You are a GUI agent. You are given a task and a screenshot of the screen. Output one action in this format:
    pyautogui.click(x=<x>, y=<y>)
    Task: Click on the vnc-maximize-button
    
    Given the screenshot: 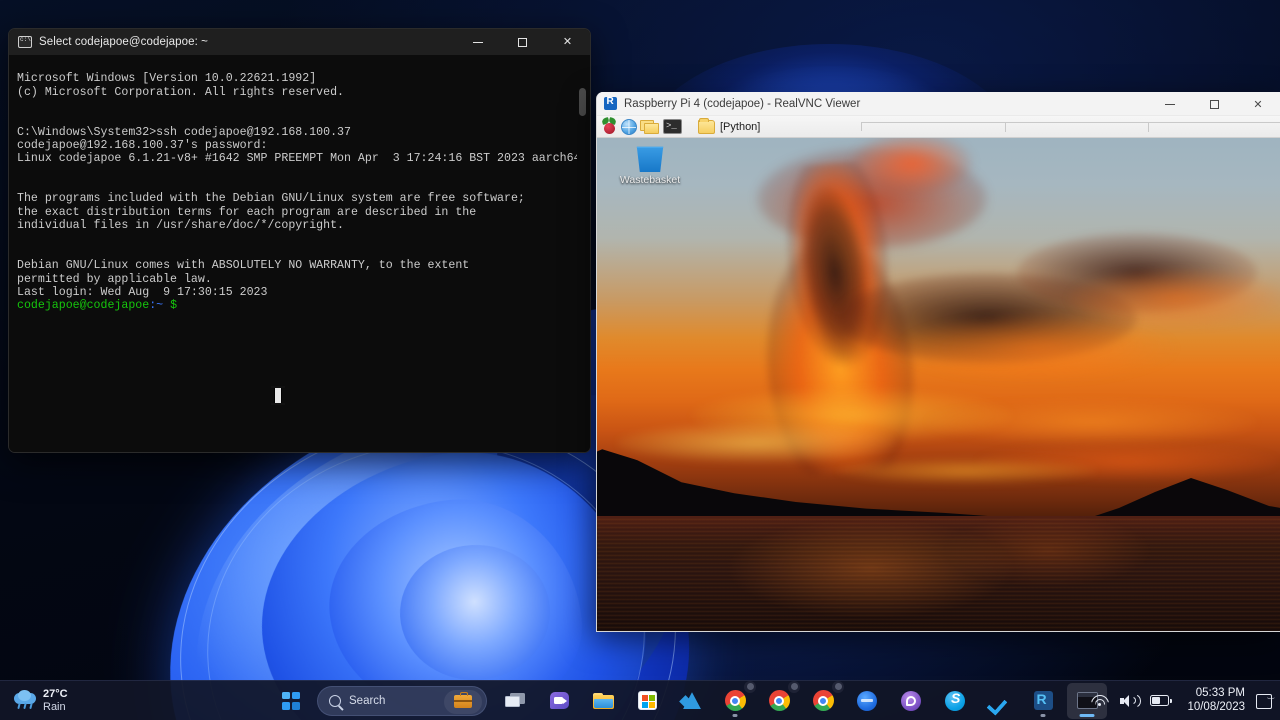 What is the action you would take?
    pyautogui.click(x=1214, y=104)
    